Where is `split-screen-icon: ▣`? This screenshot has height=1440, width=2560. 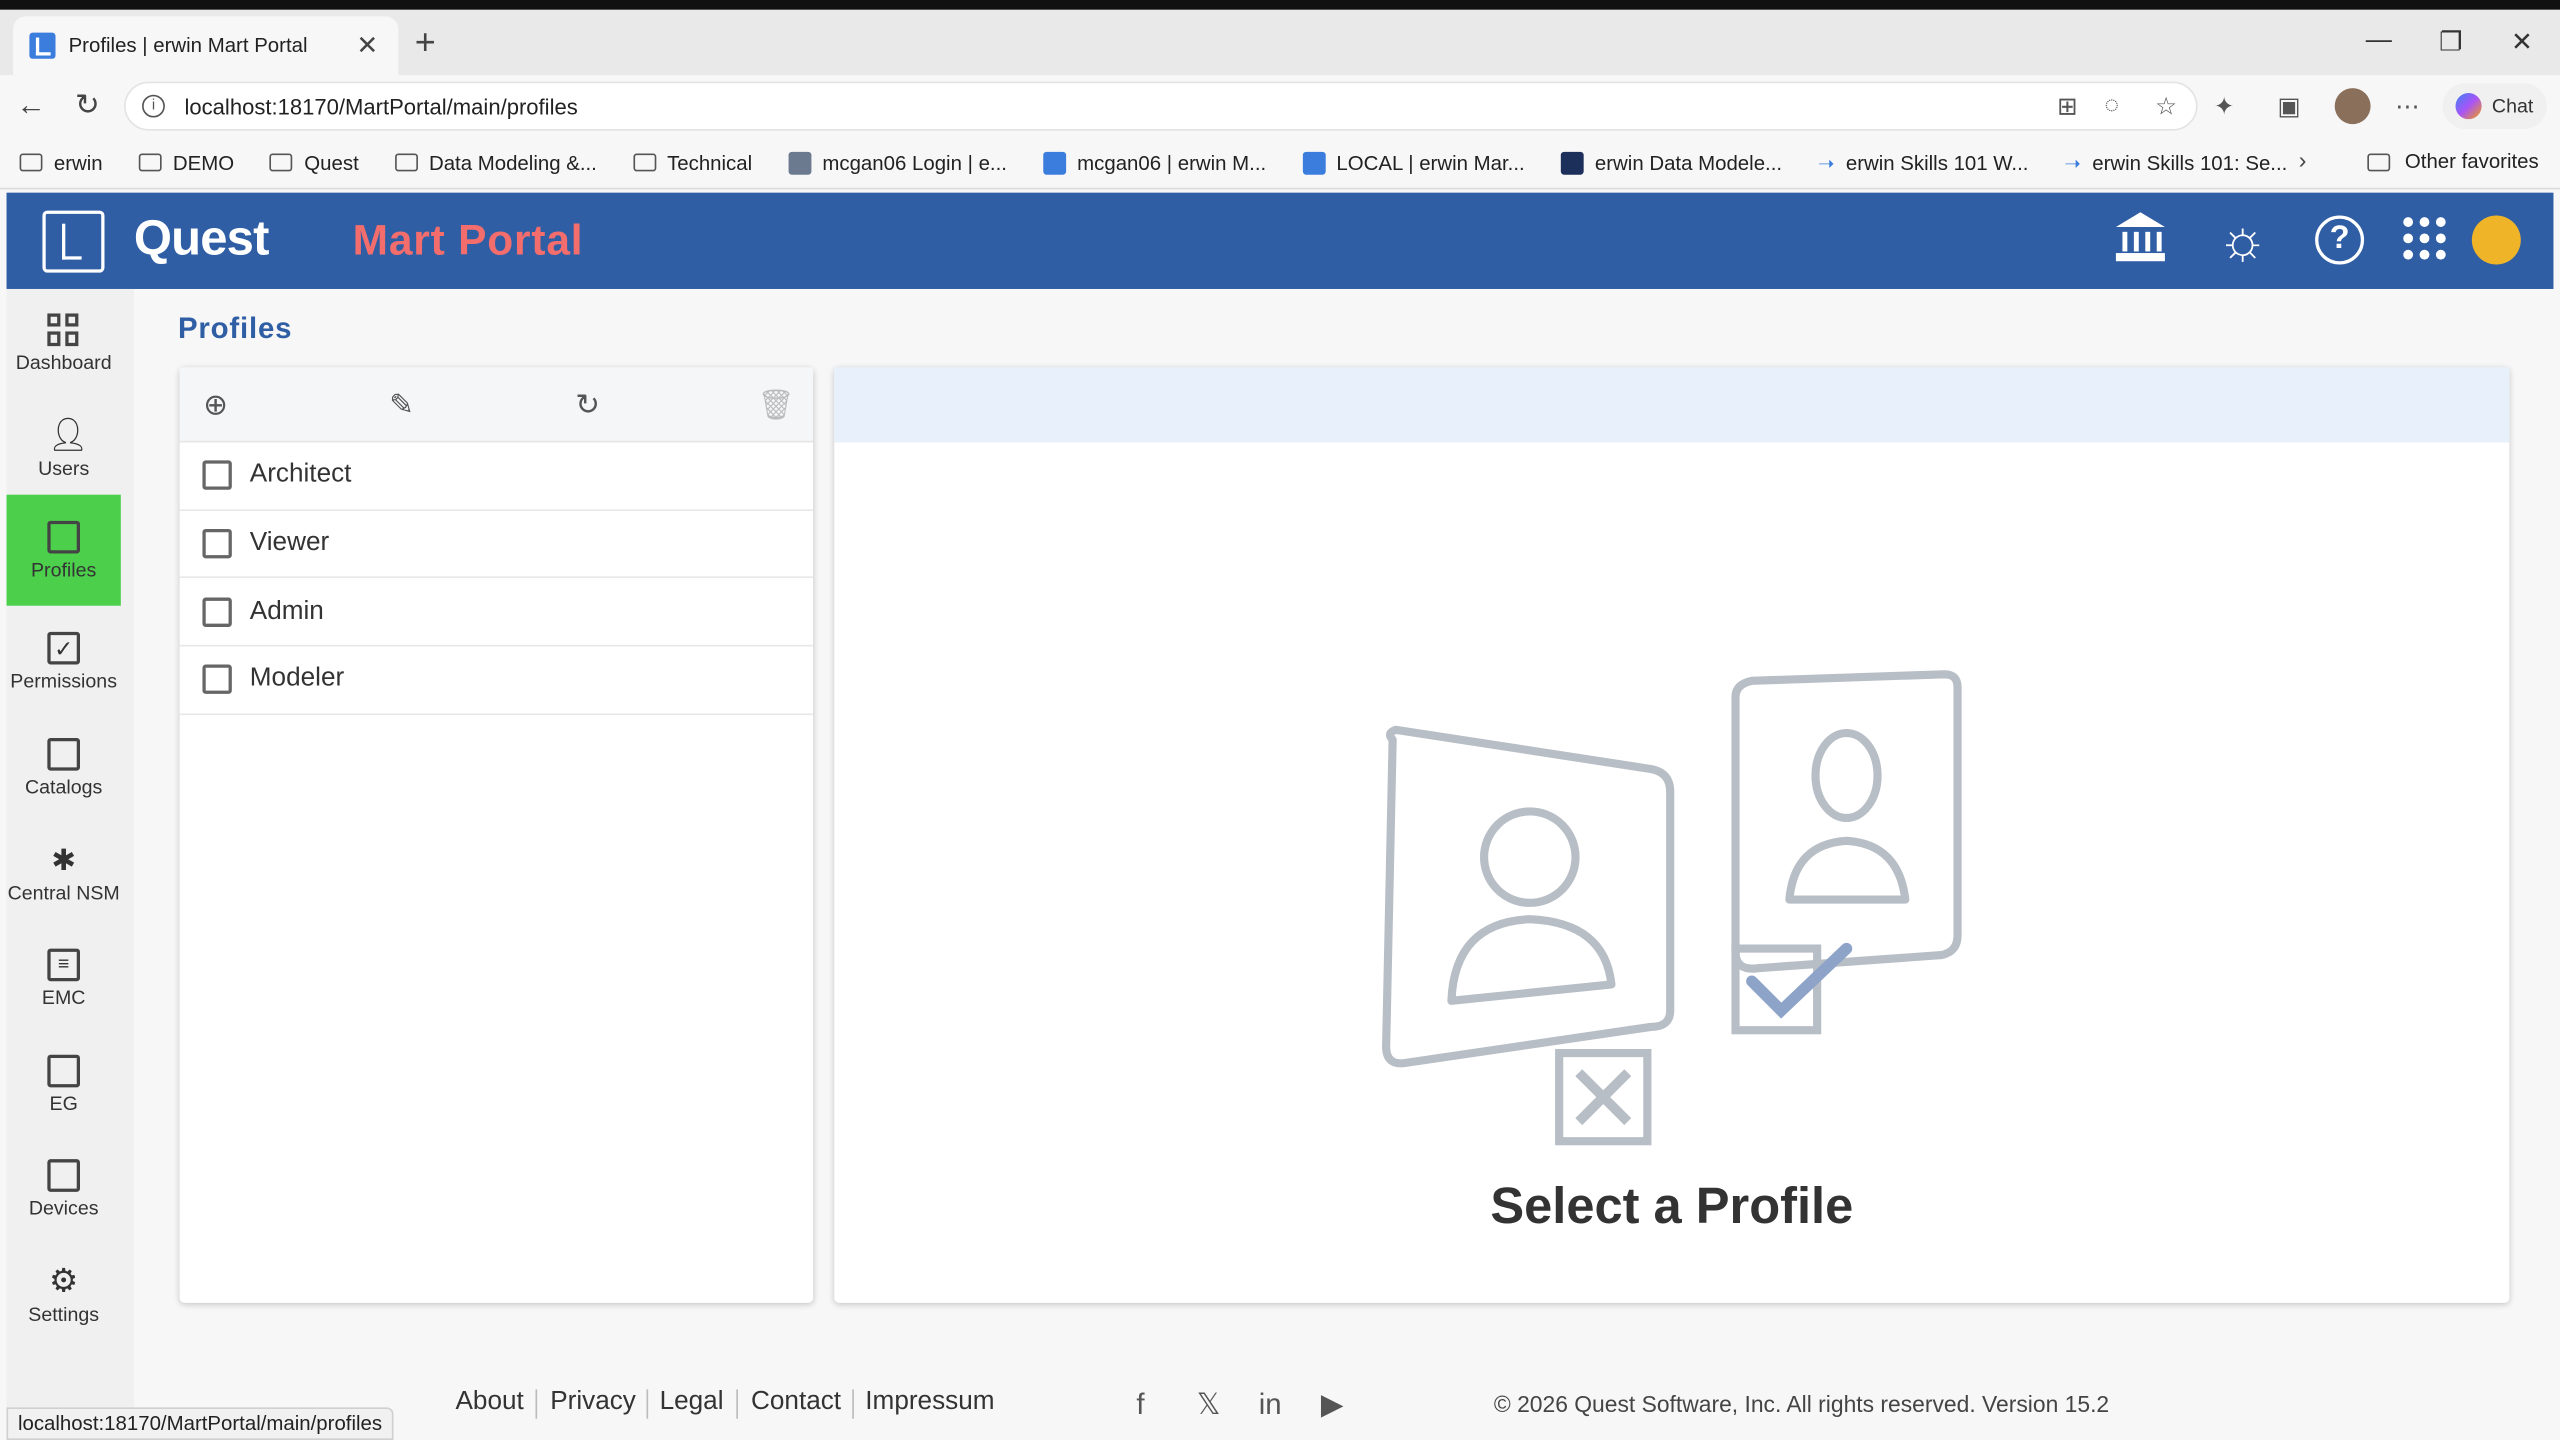 split-screen-icon: ▣ is located at coordinates (2289, 106).